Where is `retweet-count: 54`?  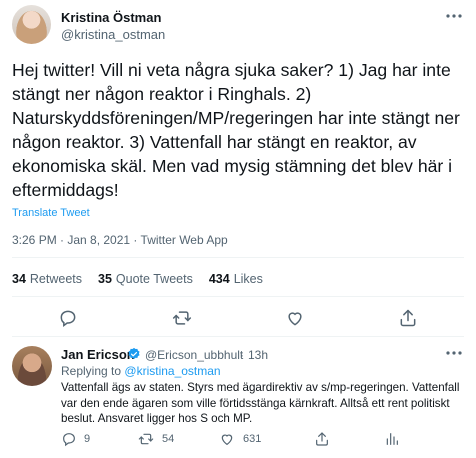 retweet-count: 54 is located at coordinates (168, 439).